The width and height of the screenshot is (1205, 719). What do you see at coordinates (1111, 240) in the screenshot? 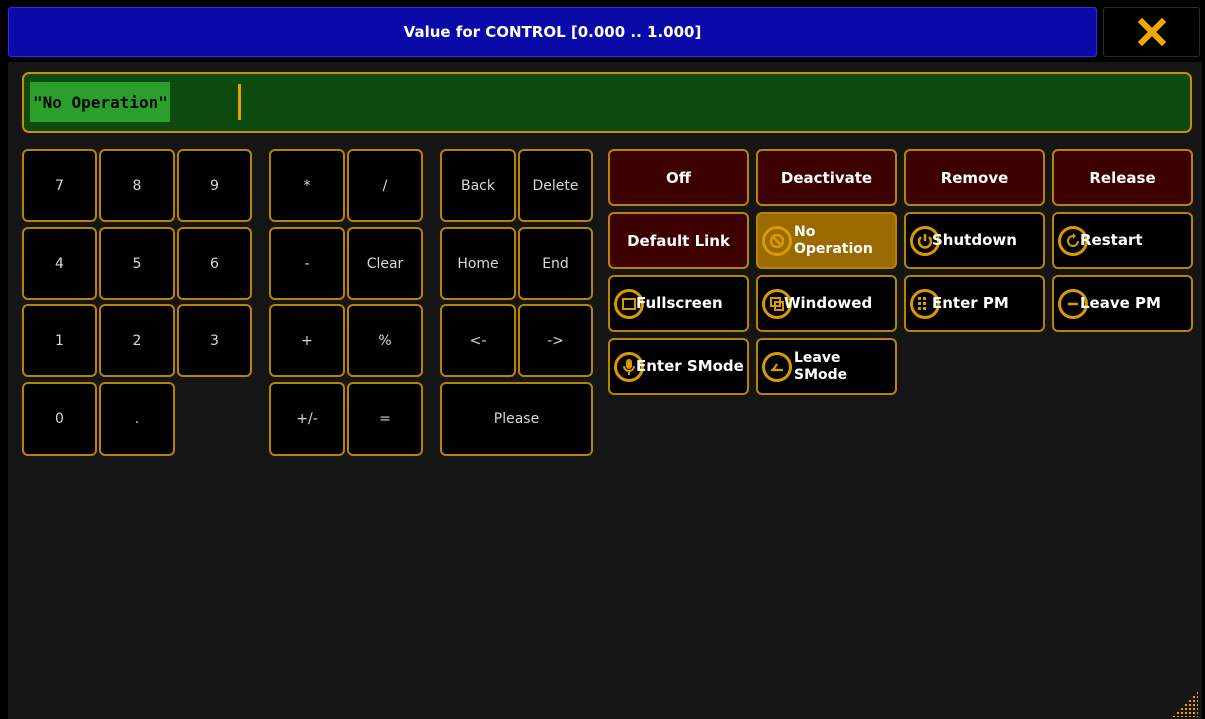
I see `restart-label: Restart` at bounding box center [1111, 240].